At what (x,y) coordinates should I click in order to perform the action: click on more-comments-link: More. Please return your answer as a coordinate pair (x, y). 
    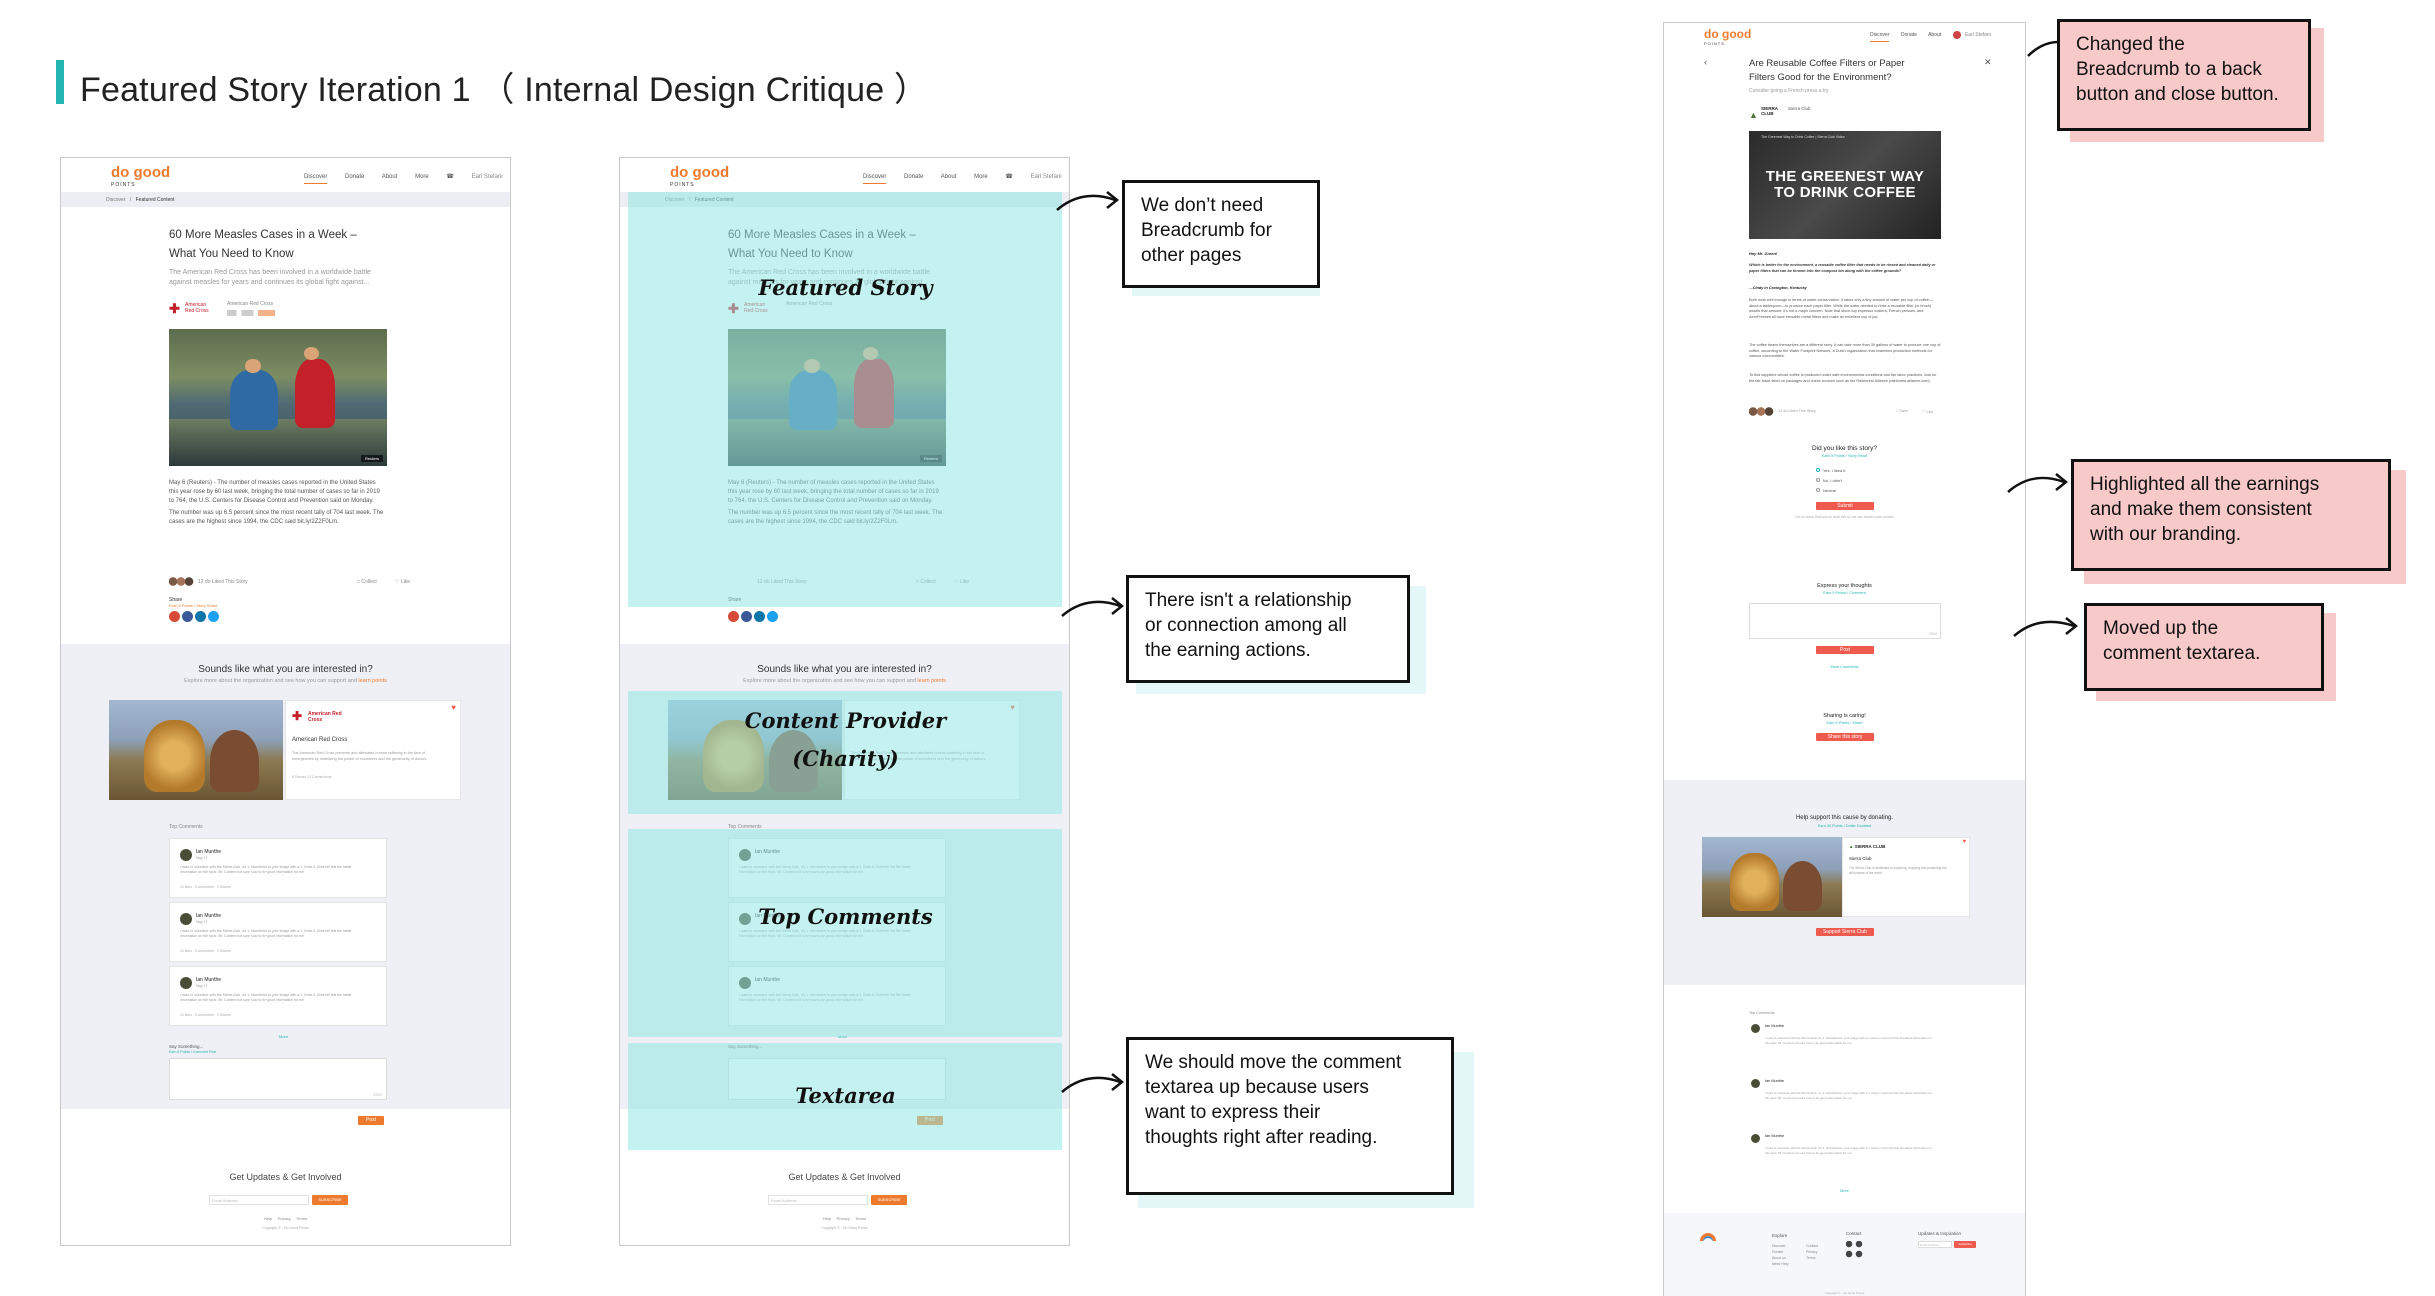
    Looking at the image, I should click on (283, 1036).